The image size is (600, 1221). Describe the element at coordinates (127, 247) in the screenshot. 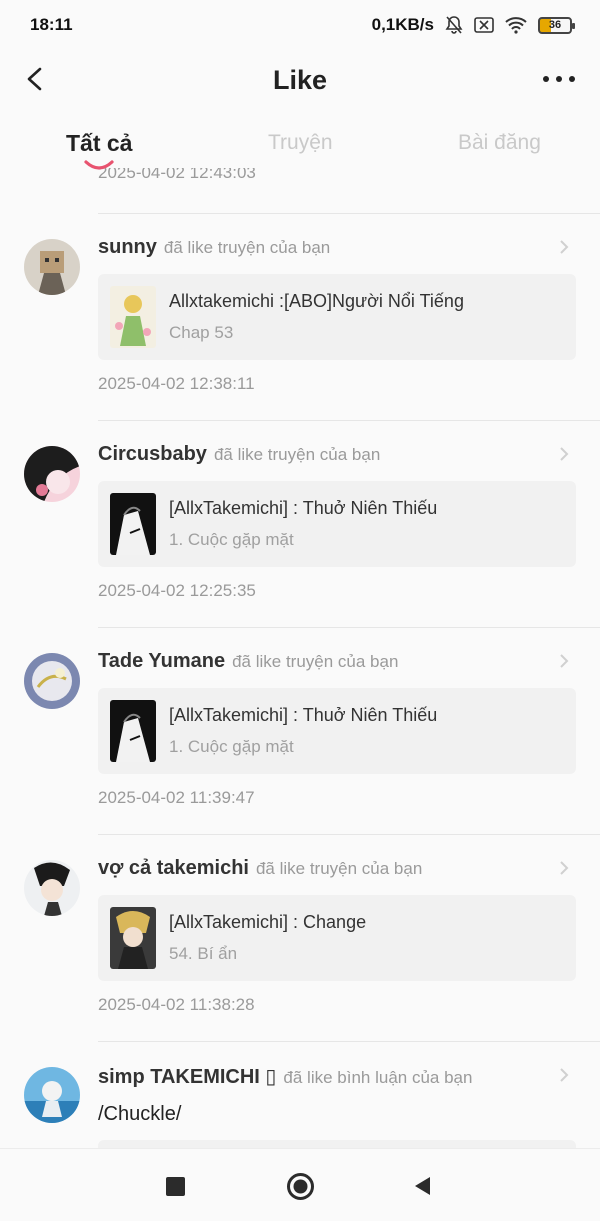

I see `username: sunny` at that location.